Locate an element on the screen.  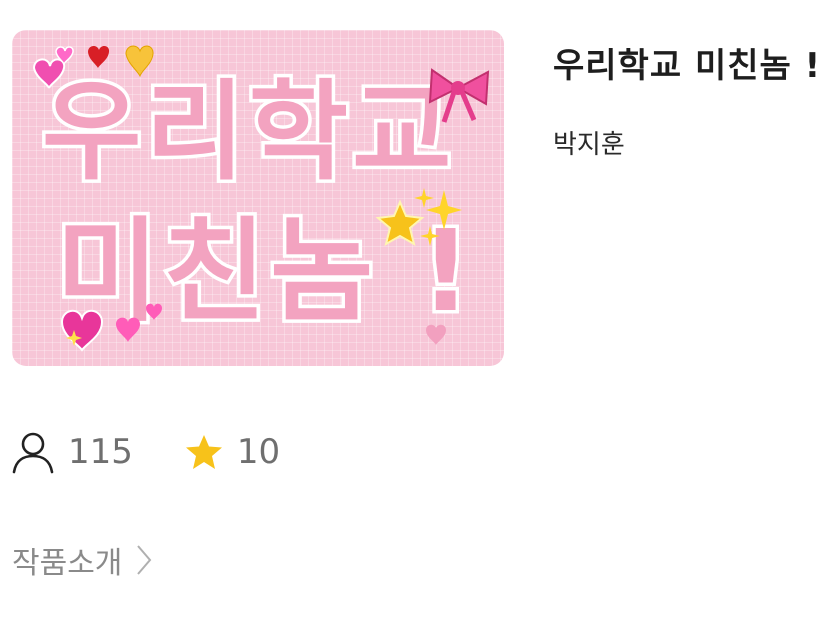
chevron-right-icon is located at coordinates (144, 560).